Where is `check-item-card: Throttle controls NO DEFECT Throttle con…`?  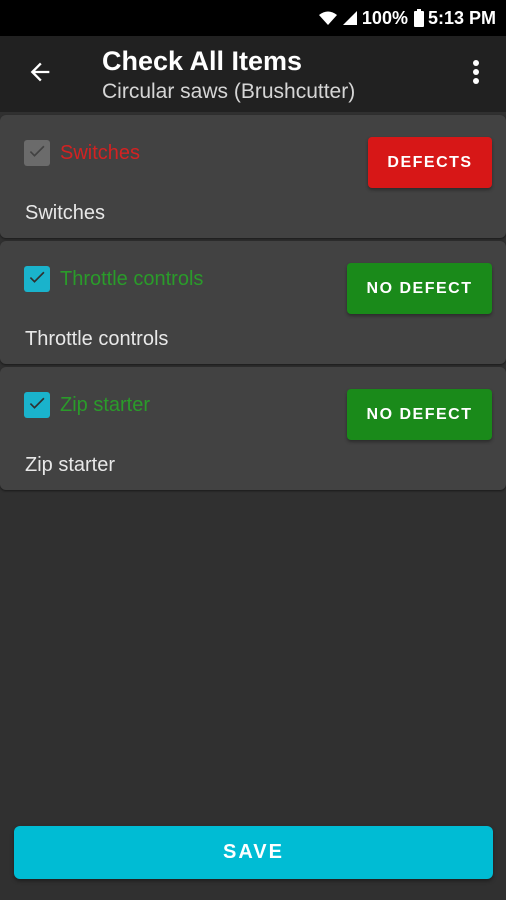
check-item-card: Throttle controls NO DEFECT Throttle con… is located at coordinates (253, 302).